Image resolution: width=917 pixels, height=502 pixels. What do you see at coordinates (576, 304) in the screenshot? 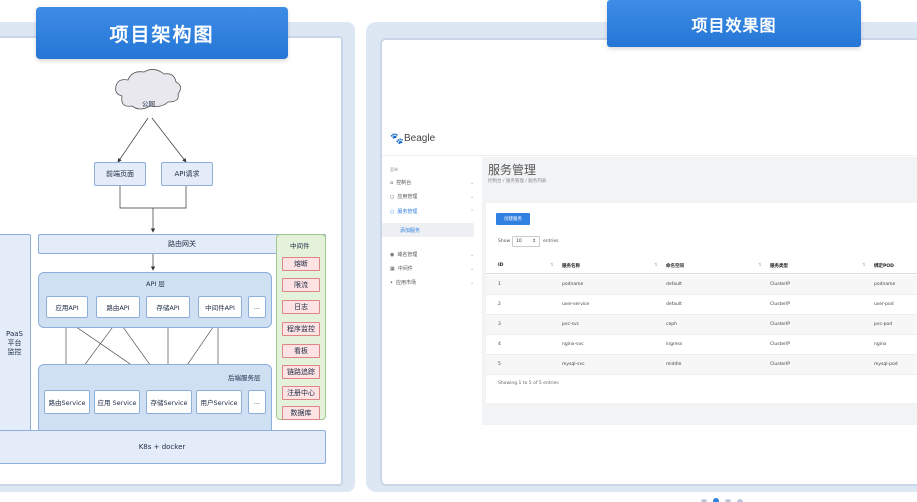
I see `table-cell: user-service` at bounding box center [576, 304].